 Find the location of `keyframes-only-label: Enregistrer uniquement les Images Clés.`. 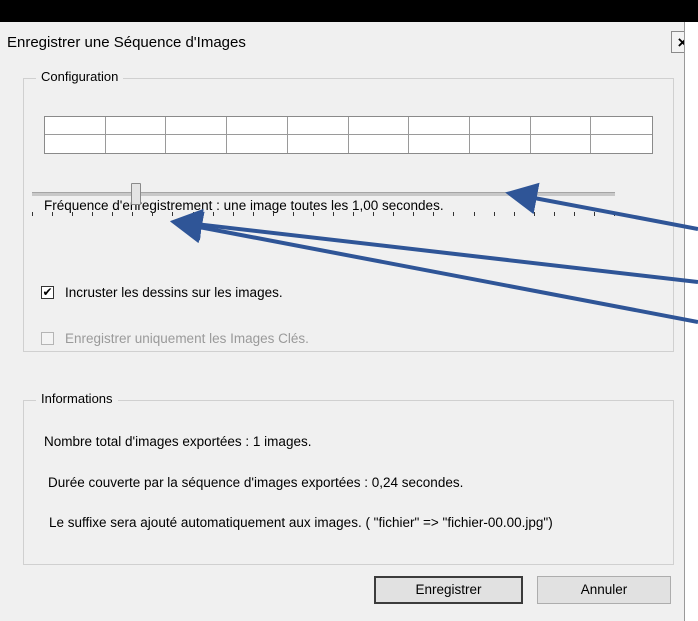

keyframes-only-label: Enregistrer uniquement les Images Clés. is located at coordinates (187, 338).